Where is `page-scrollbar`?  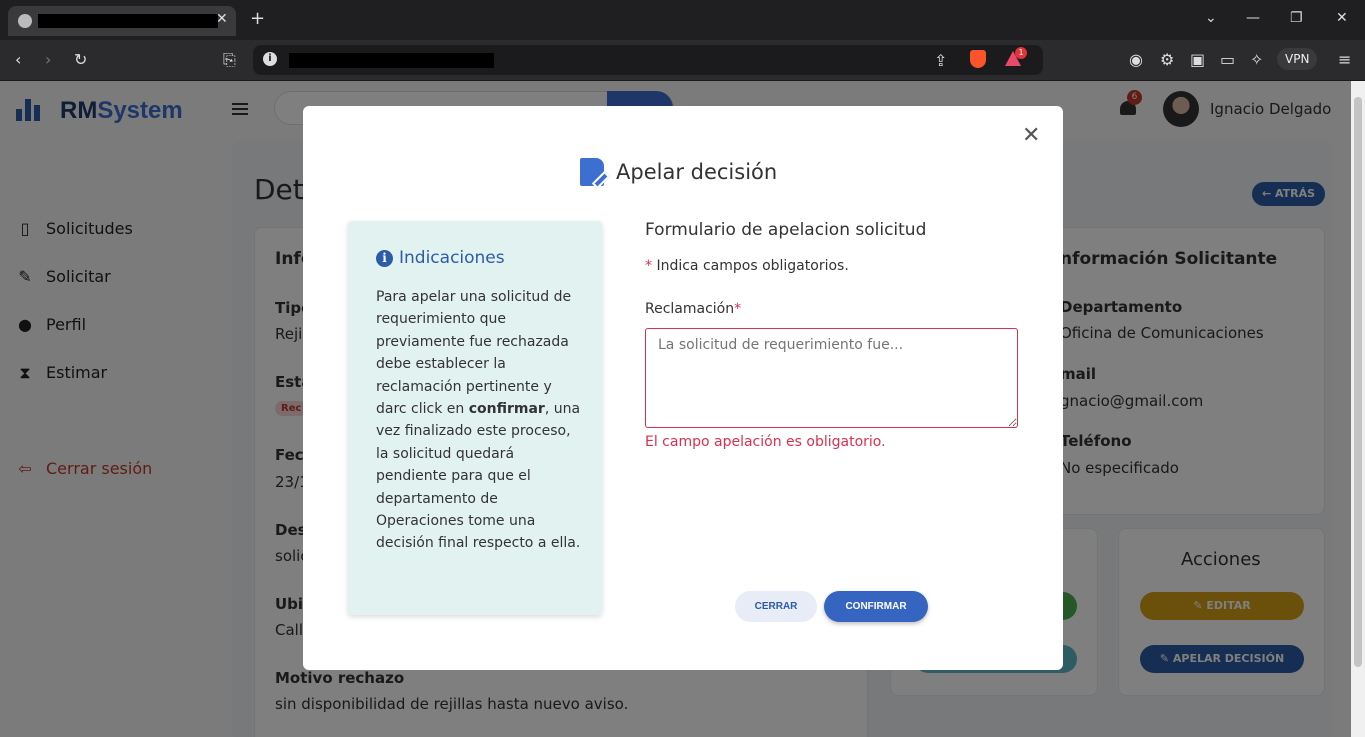
page-scrollbar is located at coordinates (1358, 409).